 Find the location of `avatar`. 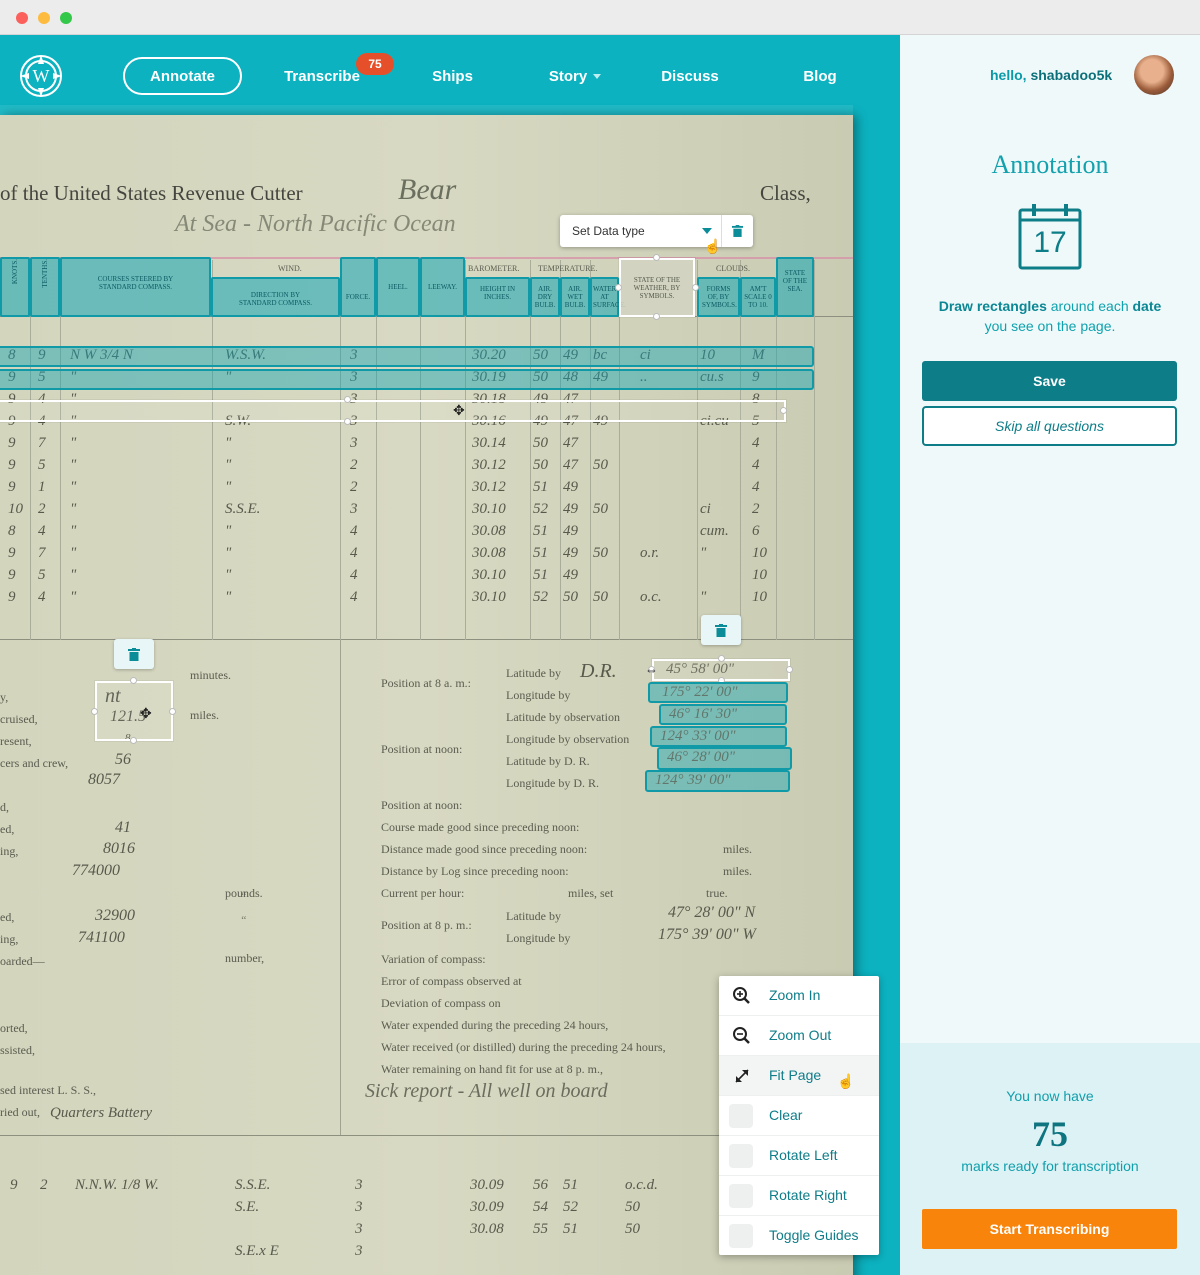

avatar is located at coordinates (1154, 75).